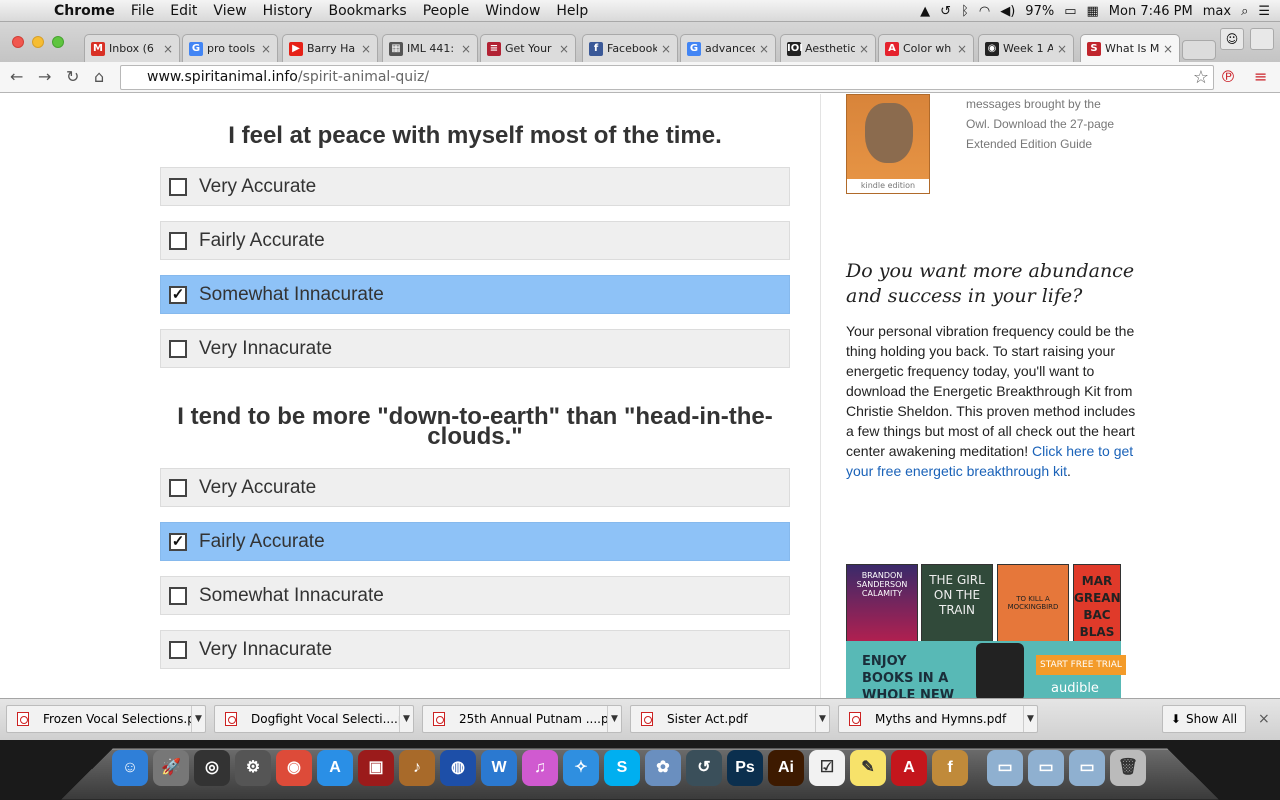 The width and height of the screenshot is (1280, 800). Describe the element at coordinates (458, 768) in the screenshot. I see `dock-google-earth-icon: ◍` at that location.